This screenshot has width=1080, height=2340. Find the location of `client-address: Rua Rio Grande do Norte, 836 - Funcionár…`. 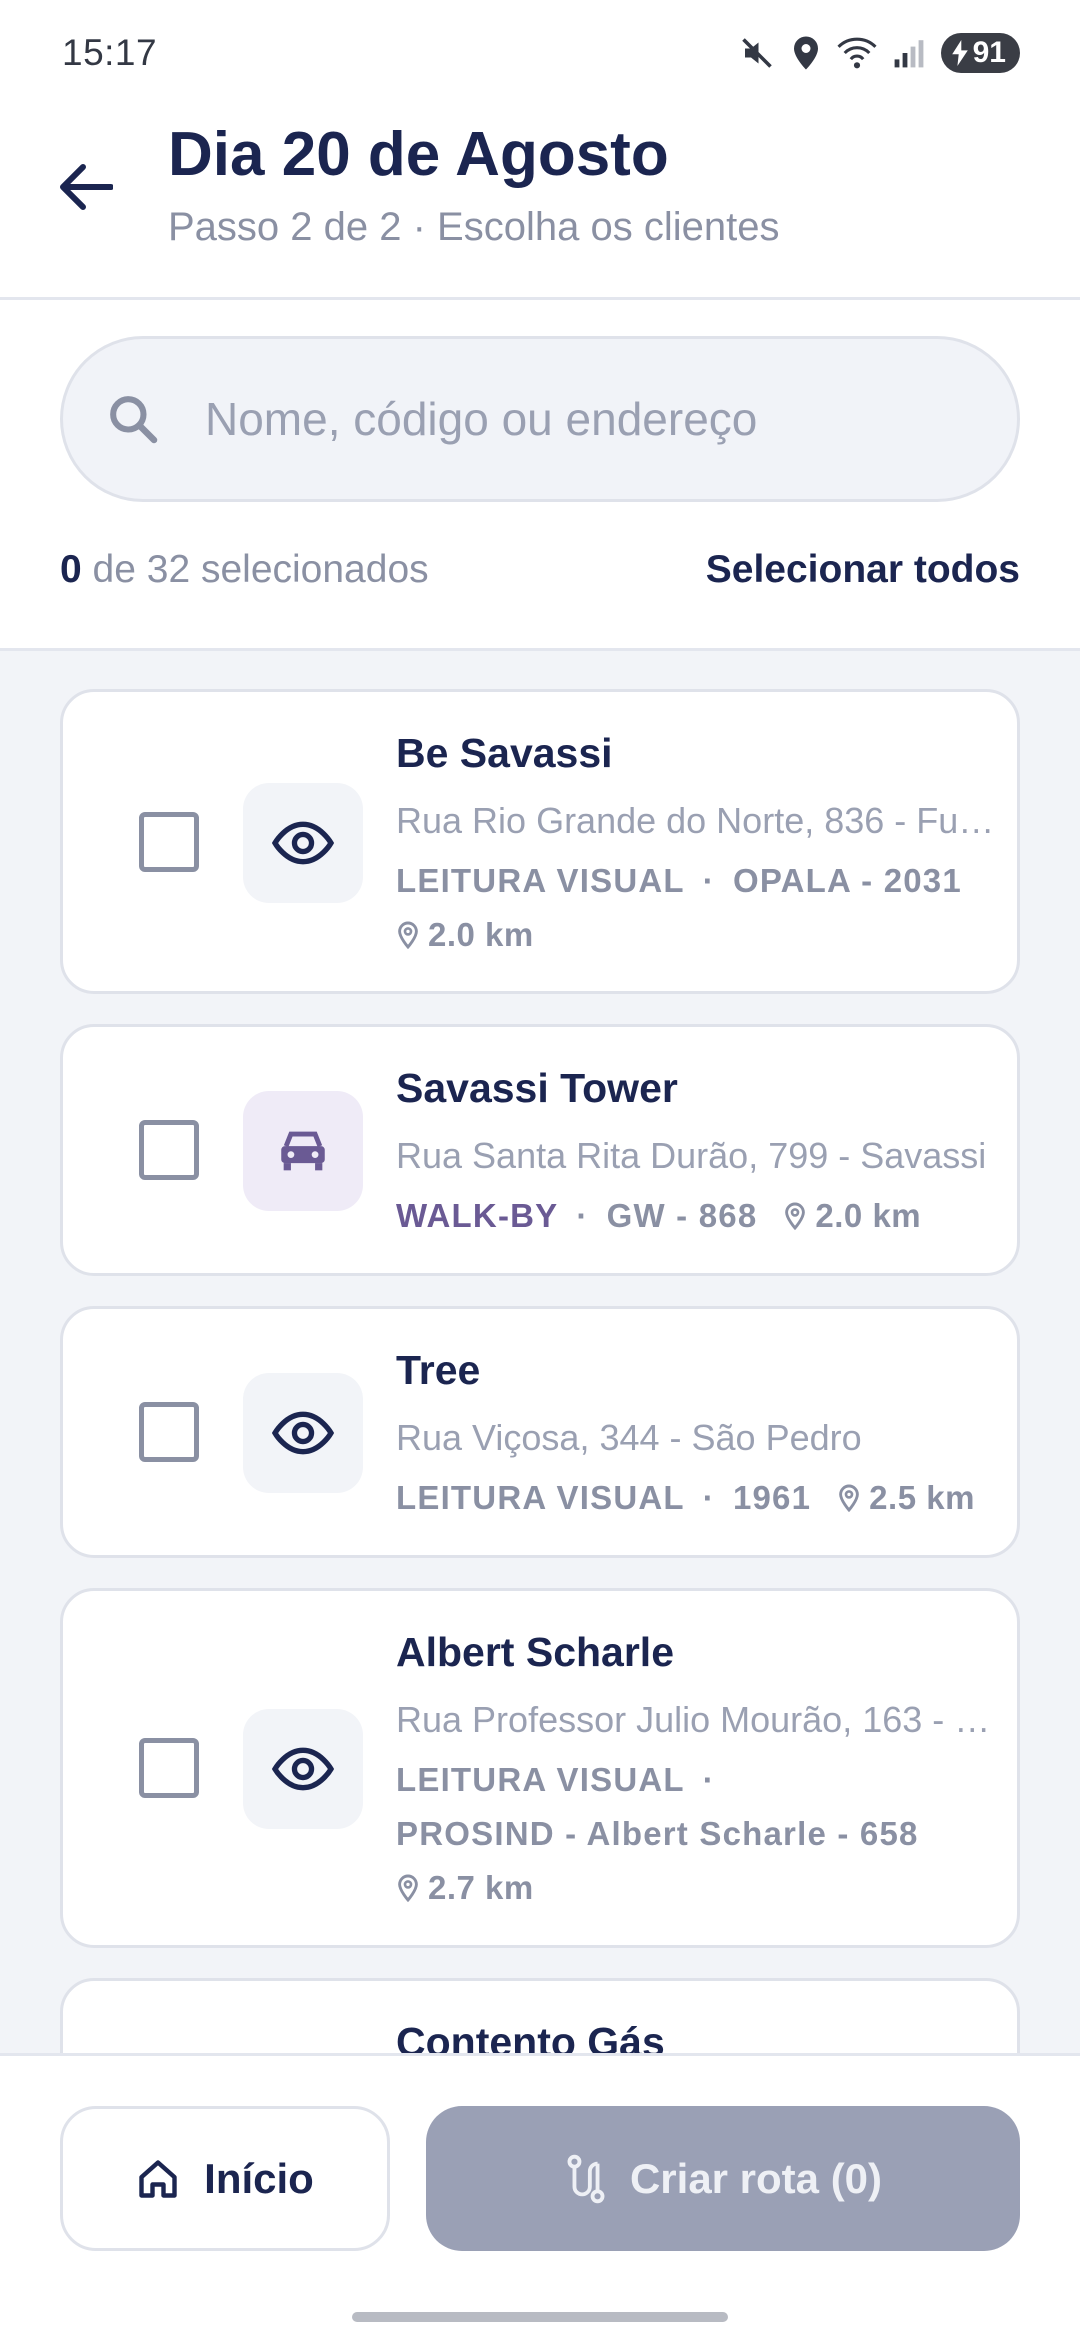

client-address: Rua Rio Grande do Norte, 836 - Funcionár… is located at coordinates (696, 820).